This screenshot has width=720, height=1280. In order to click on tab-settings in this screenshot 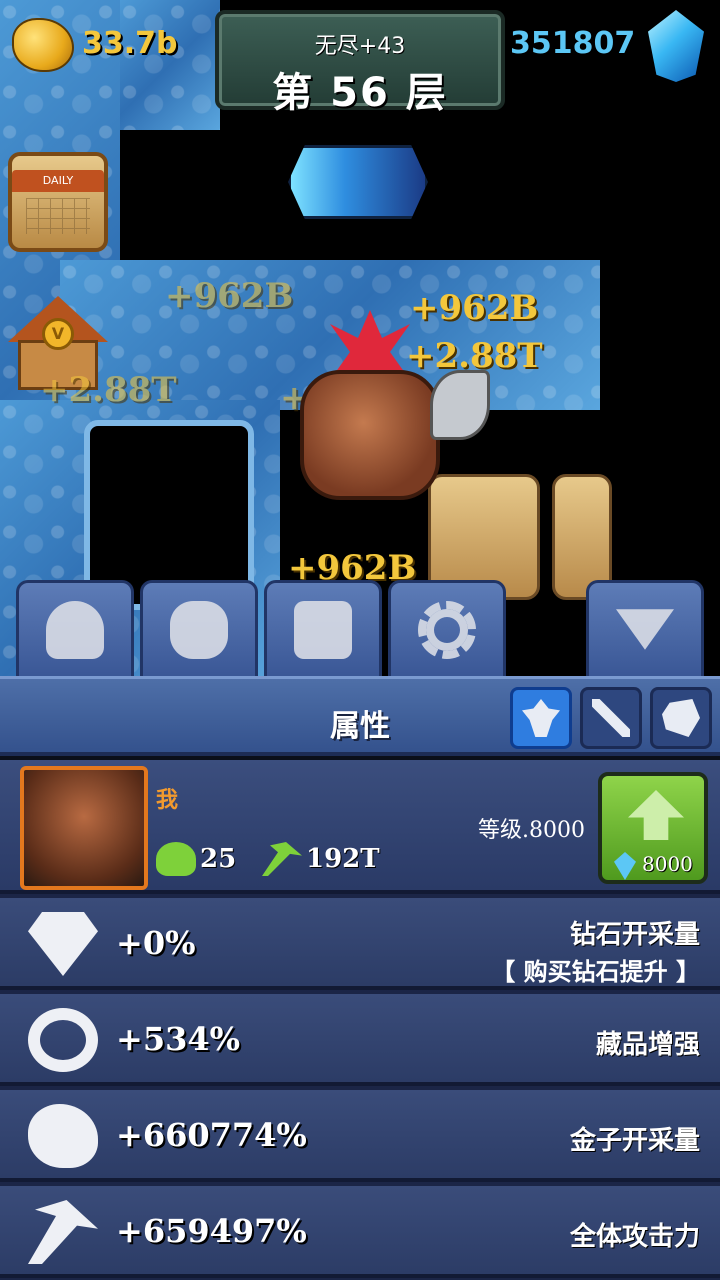, I will do `click(447, 628)`.